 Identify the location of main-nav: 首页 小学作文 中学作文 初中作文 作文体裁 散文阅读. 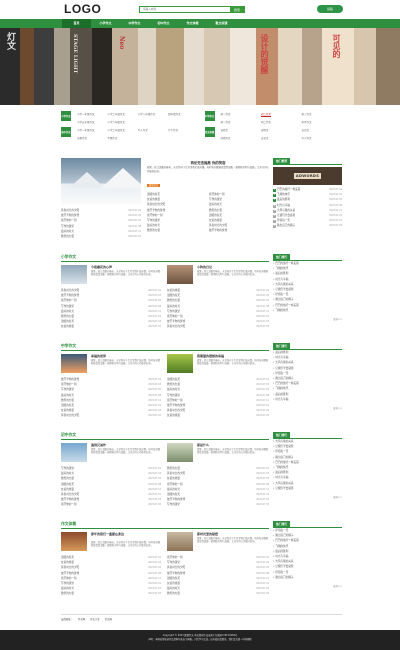
(200, 23).